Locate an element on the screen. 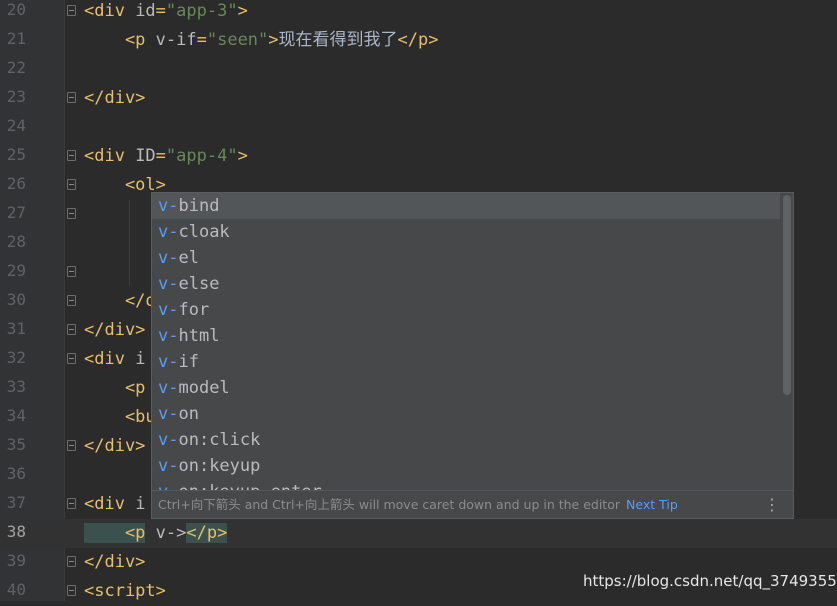 The height and width of the screenshot is (606, 837). line-number: 23 is located at coordinates (16, 96).